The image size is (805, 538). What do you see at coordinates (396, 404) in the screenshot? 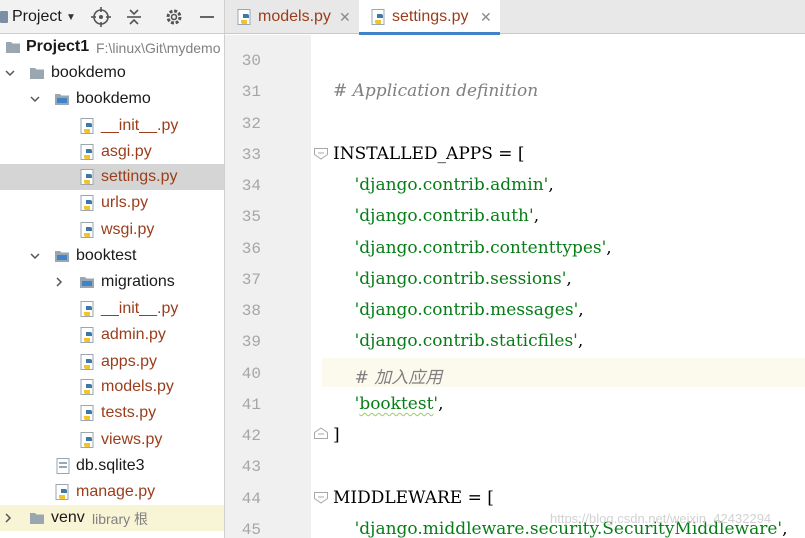
I see `string-literal-typo: booktest` at bounding box center [396, 404].